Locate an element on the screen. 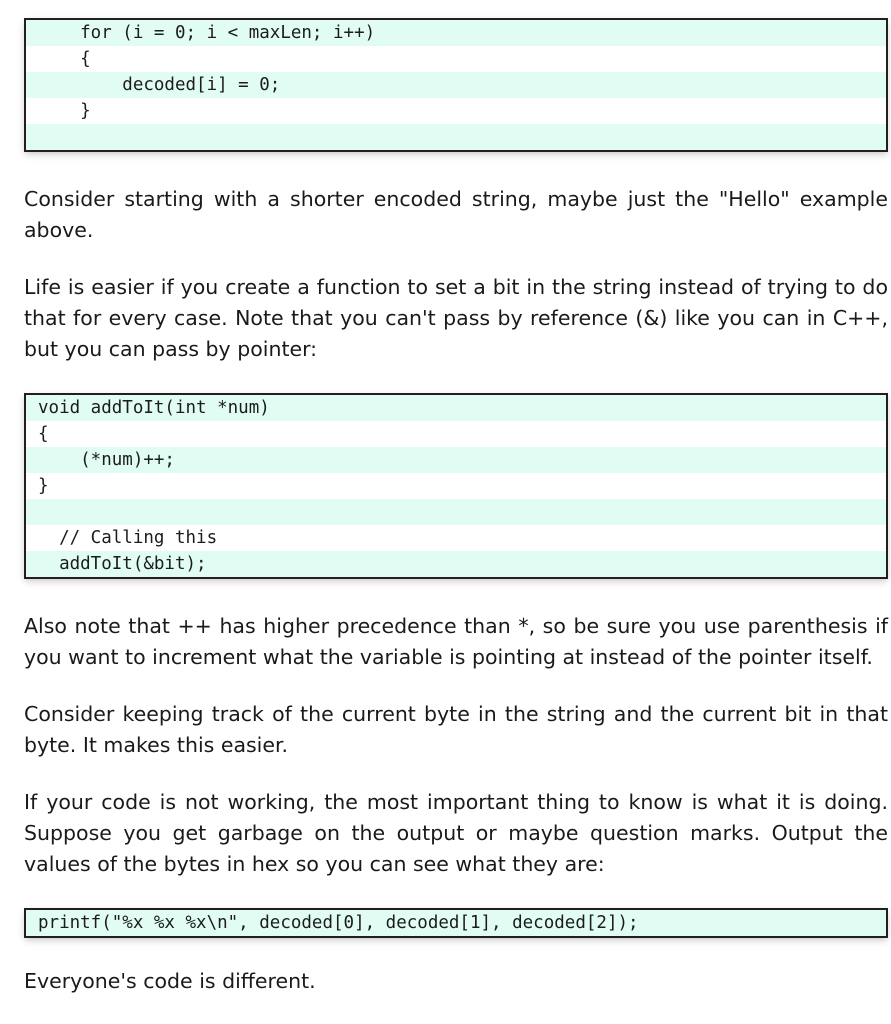 This screenshot has height=1024, width=891. code-line: // Calling this is located at coordinates (456, 538).